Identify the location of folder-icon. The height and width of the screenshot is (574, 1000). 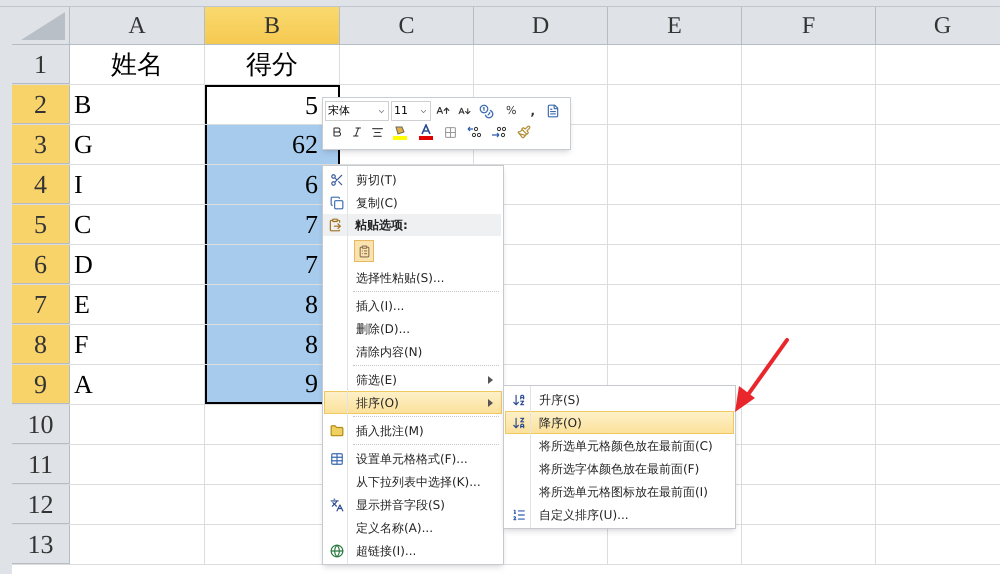
(337, 431).